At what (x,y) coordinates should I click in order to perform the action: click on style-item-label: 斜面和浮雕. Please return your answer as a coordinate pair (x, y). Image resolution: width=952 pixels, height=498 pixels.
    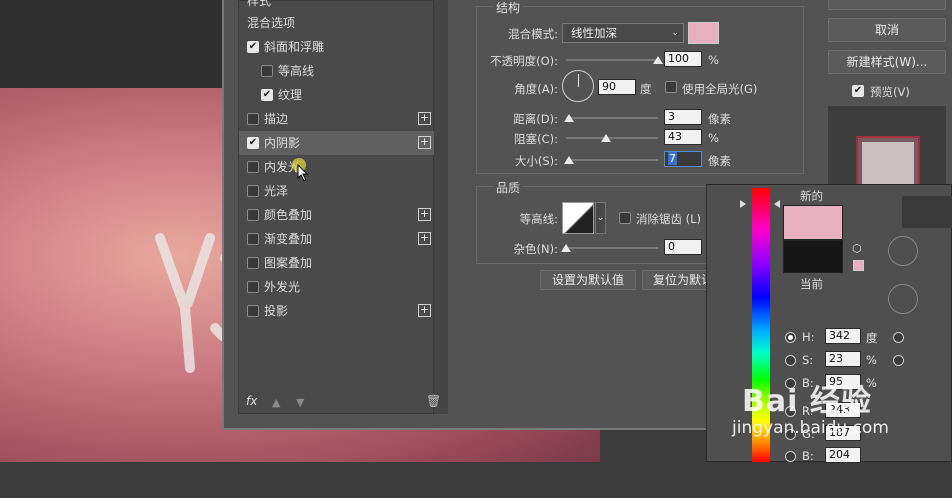
    Looking at the image, I should click on (294, 47).